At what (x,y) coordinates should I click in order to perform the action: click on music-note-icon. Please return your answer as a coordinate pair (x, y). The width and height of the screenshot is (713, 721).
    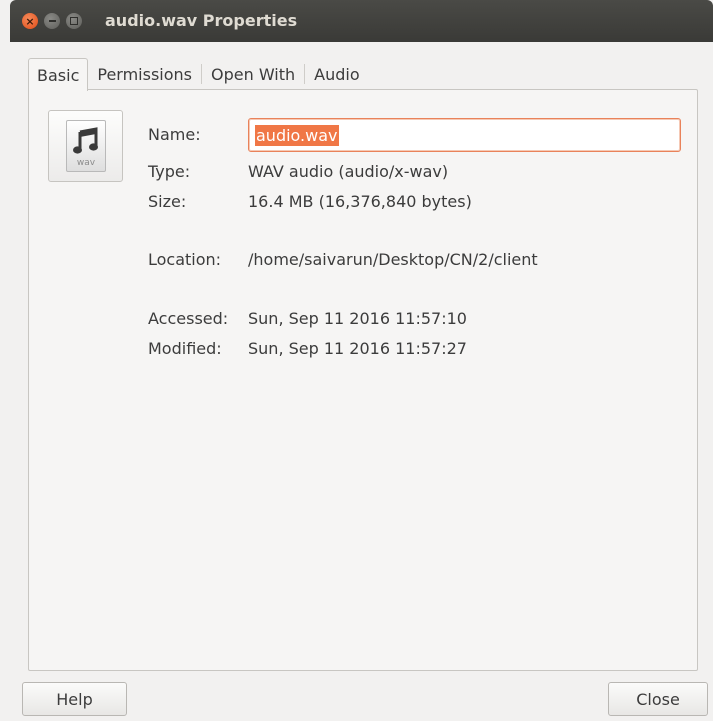
    Looking at the image, I should click on (85, 140).